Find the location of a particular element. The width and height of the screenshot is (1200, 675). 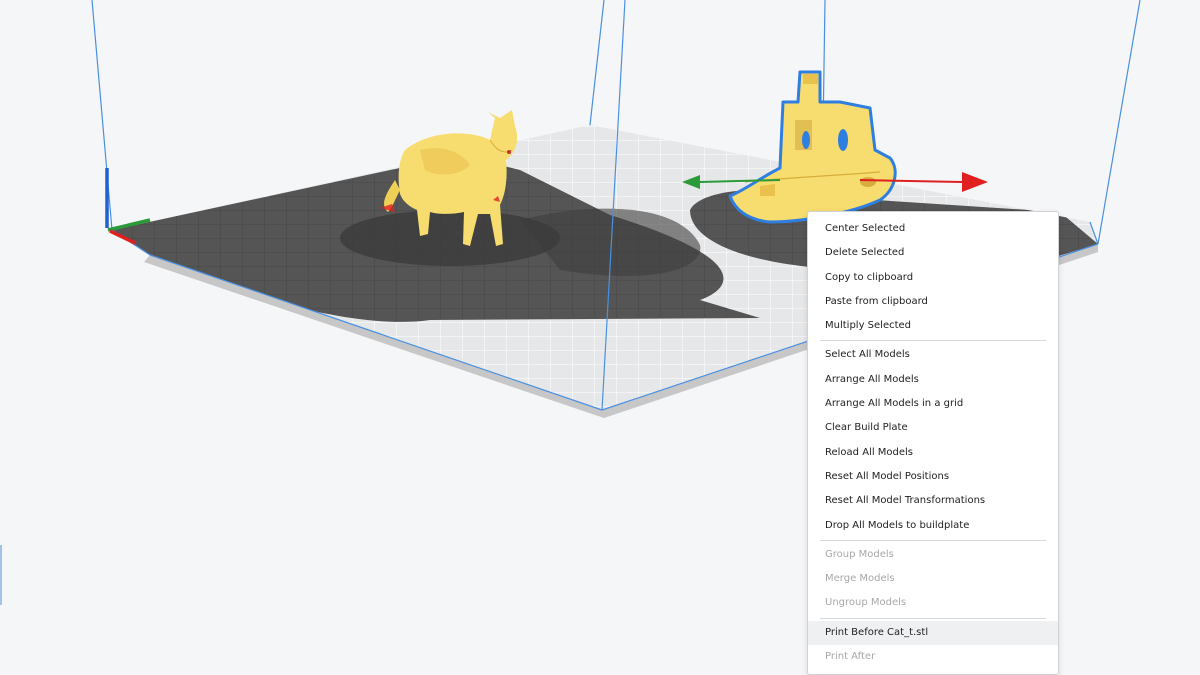

menu-item-select-all-models: Select All Models is located at coordinates (933, 355).